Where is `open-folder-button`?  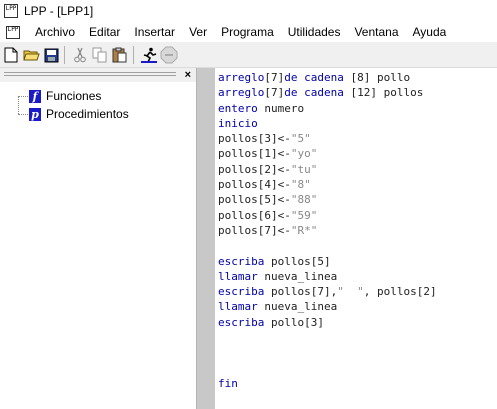 open-folder-button is located at coordinates (31, 55).